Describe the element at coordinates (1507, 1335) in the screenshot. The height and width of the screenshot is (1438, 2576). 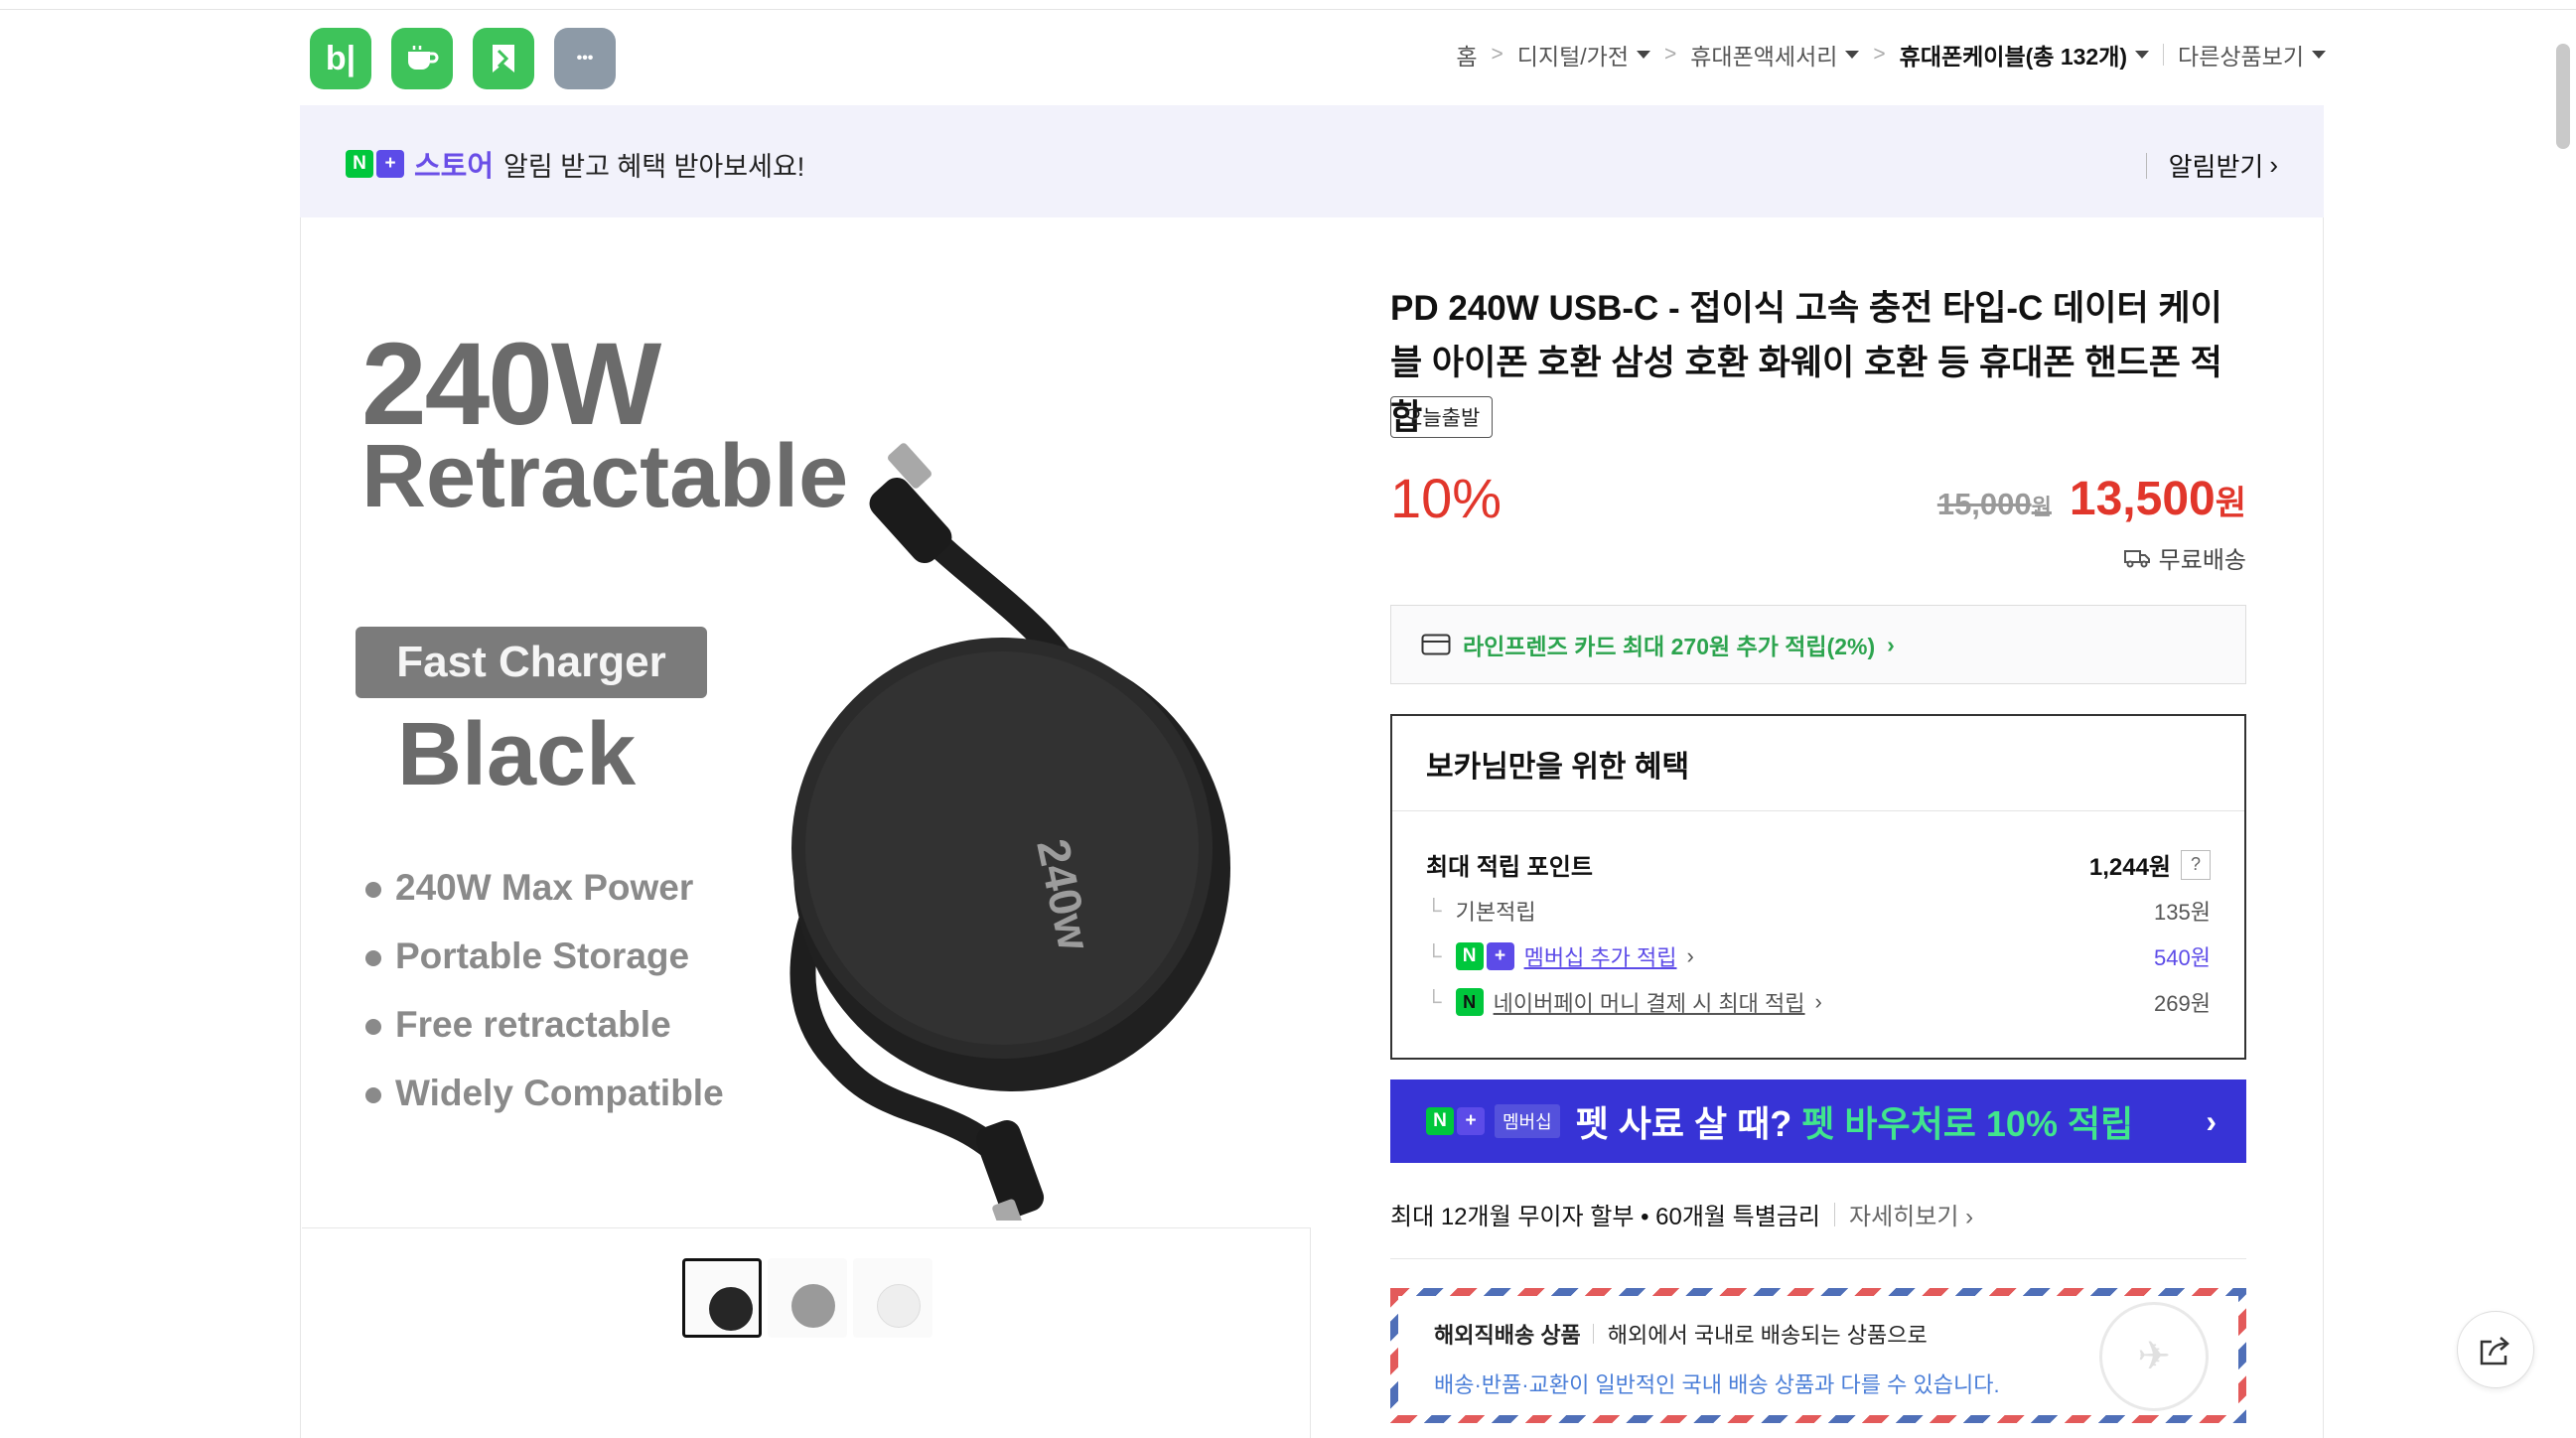
I see `overseas-title: 해외직배송 상품` at that location.